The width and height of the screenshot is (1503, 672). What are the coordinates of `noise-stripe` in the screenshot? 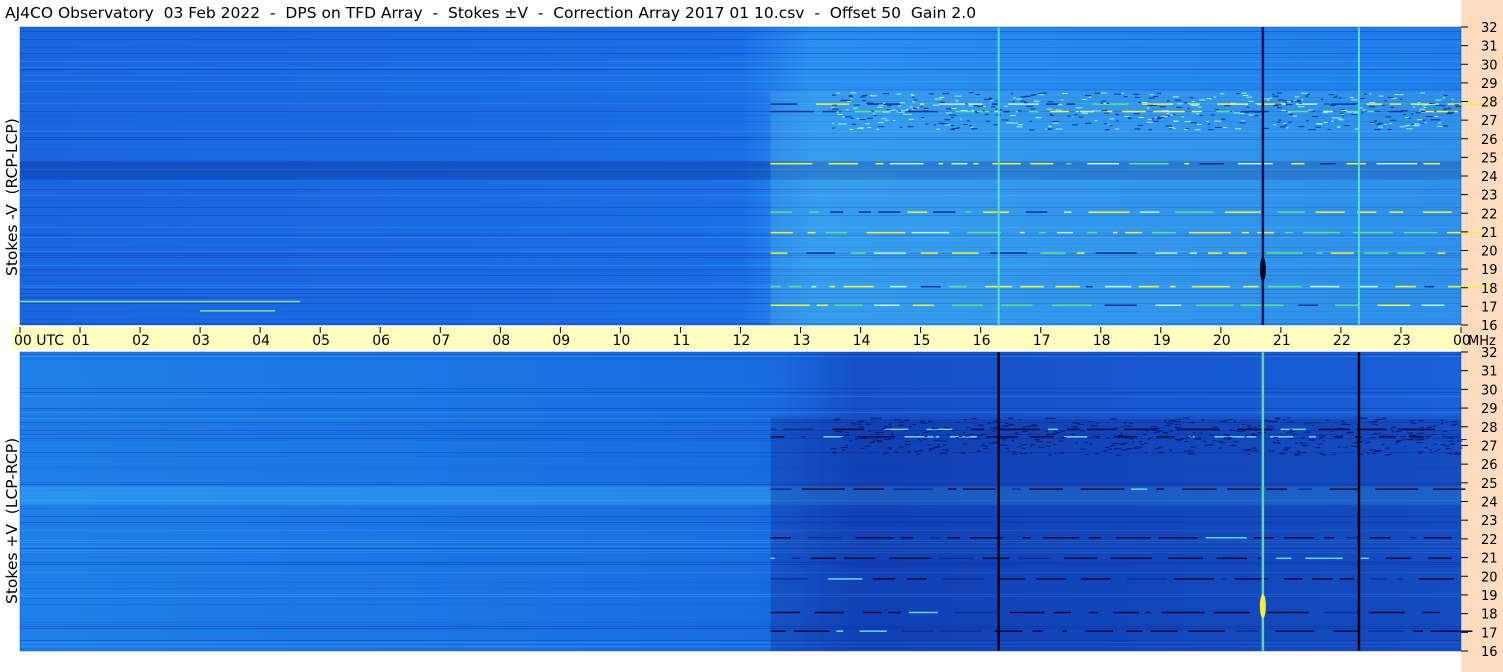 It's located at (740, 69).